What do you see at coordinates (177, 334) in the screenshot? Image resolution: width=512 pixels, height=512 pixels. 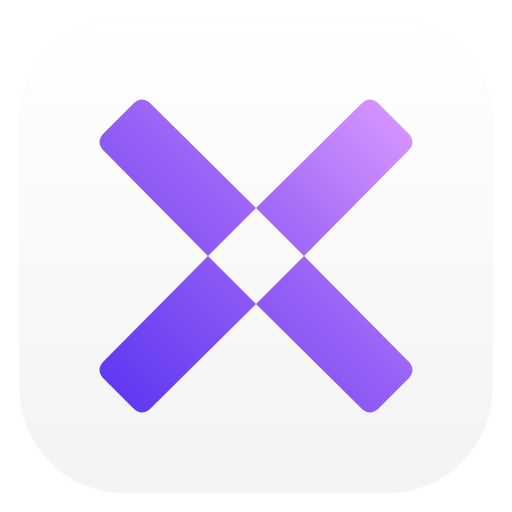 I see `x-arm-bottom-left` at bounding box center [177, 334].